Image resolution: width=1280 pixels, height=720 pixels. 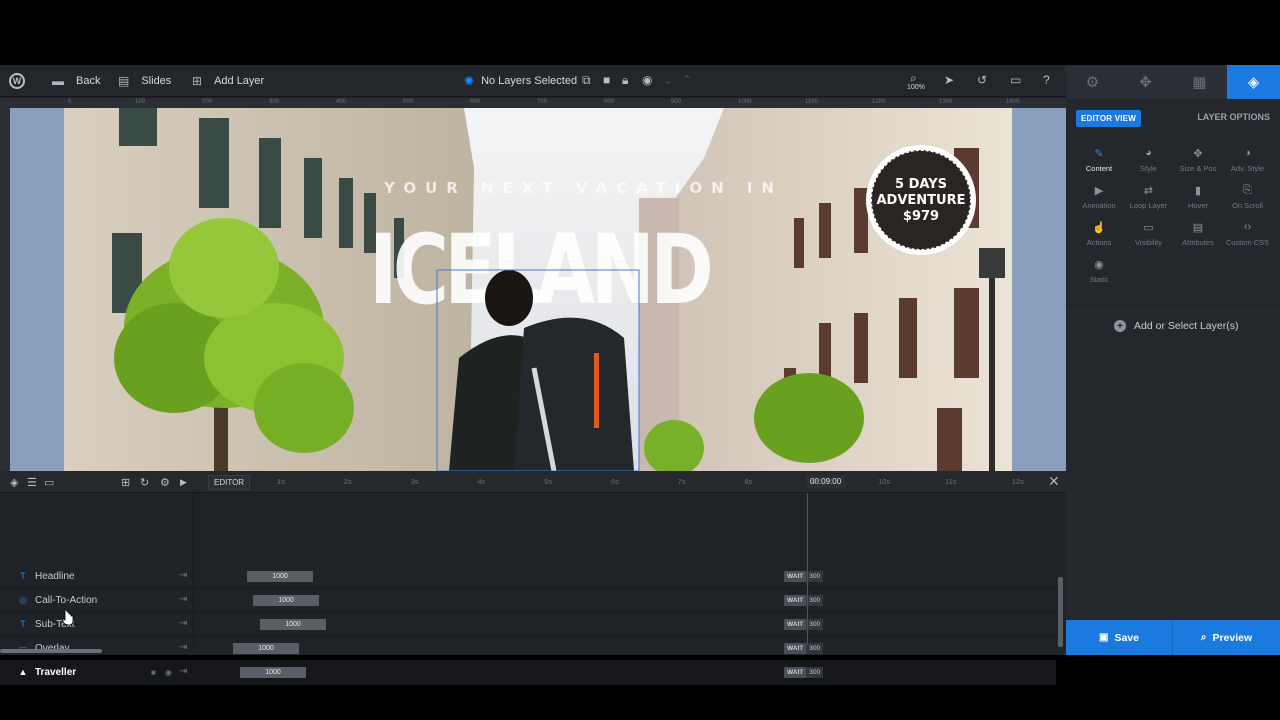 I want to click on grid-icon: ⊞, so click(x=125, y=482).